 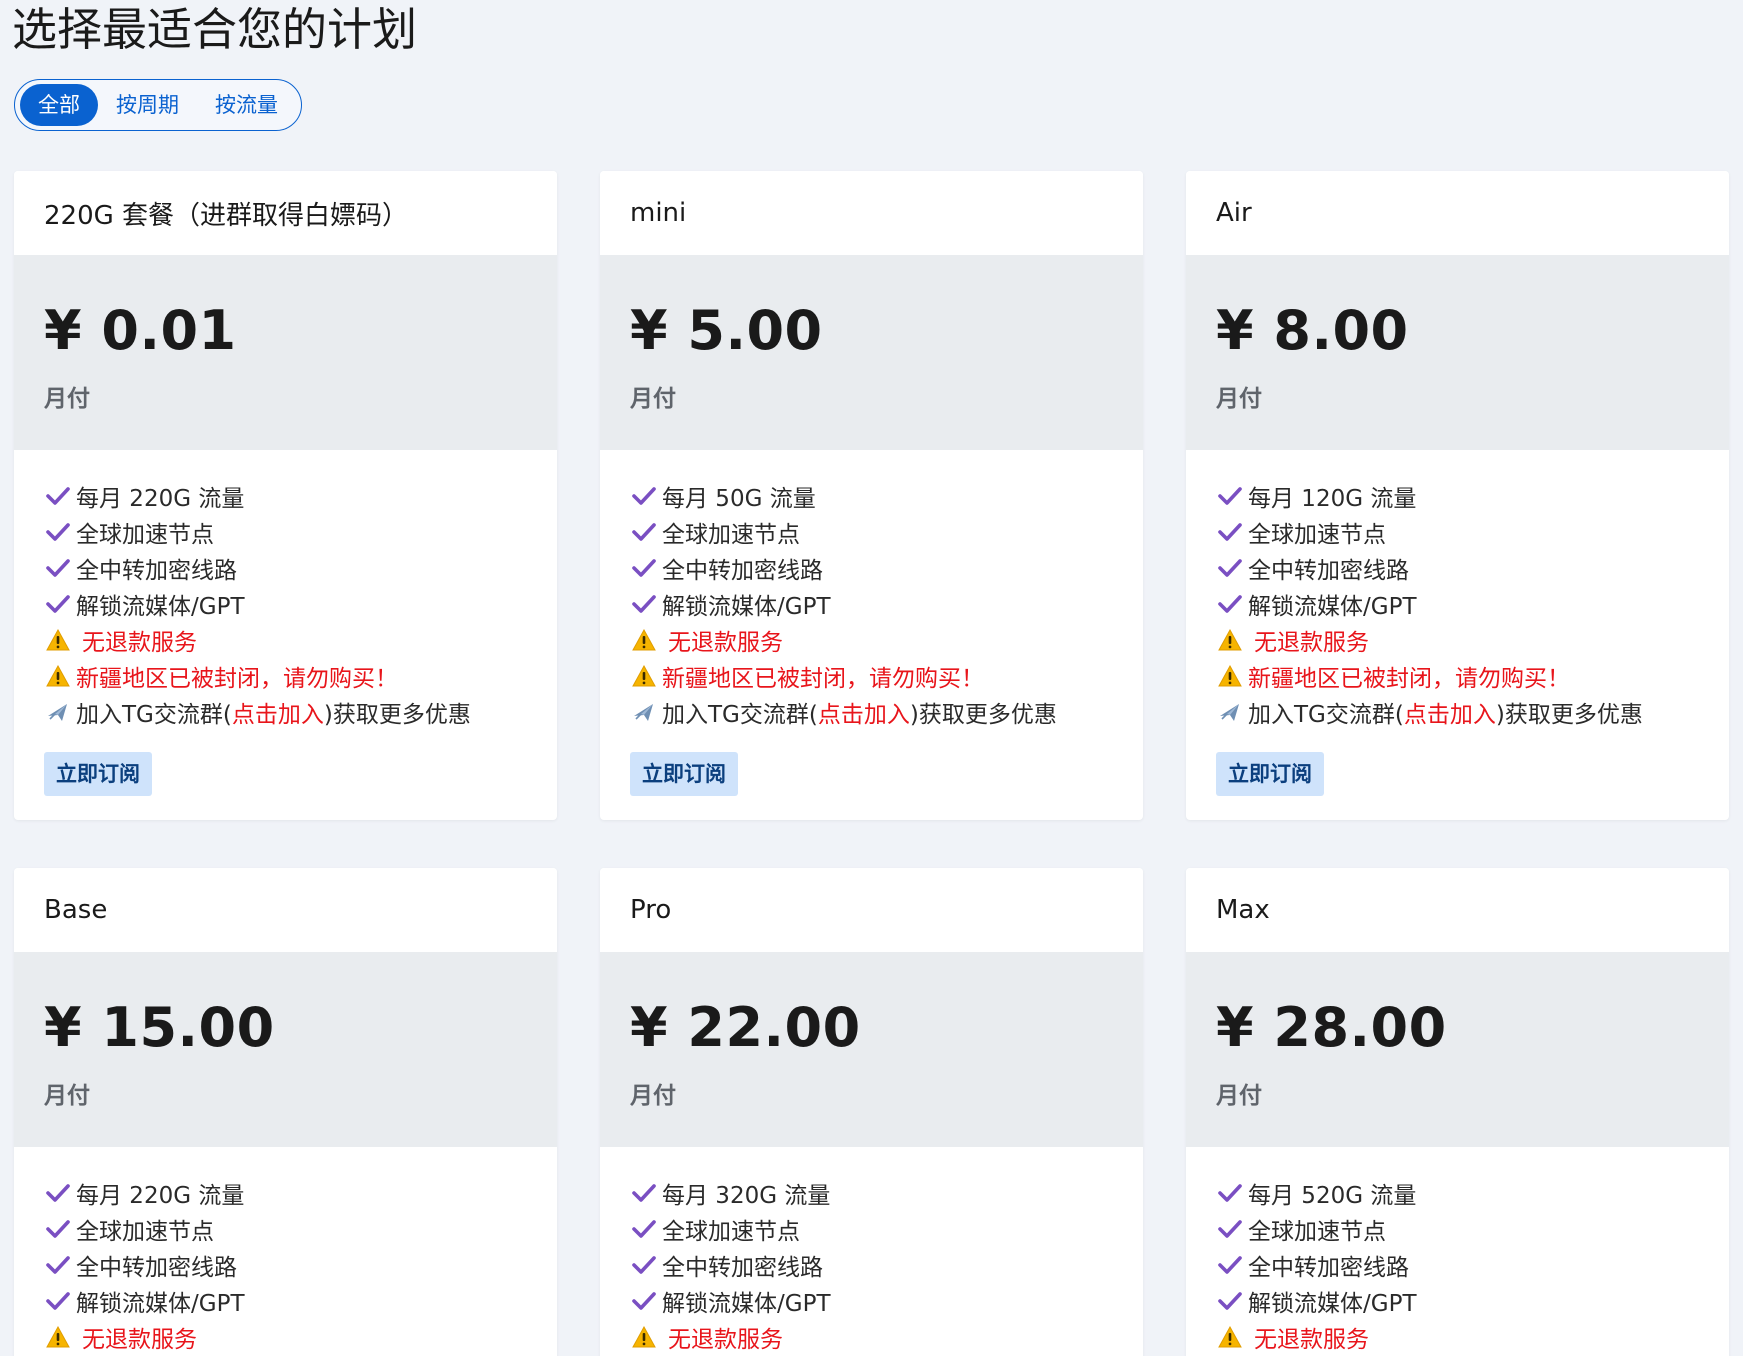 I want to click on plan-name: Max, so click(x=1457, y=910).